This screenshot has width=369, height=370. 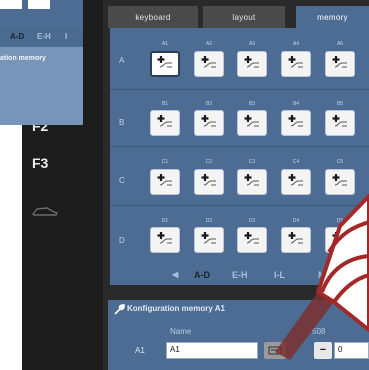 What do you see at coordinates (323, 350) in the screenshot?
I see `decrement-button: −` at bounding box center [323, 350].